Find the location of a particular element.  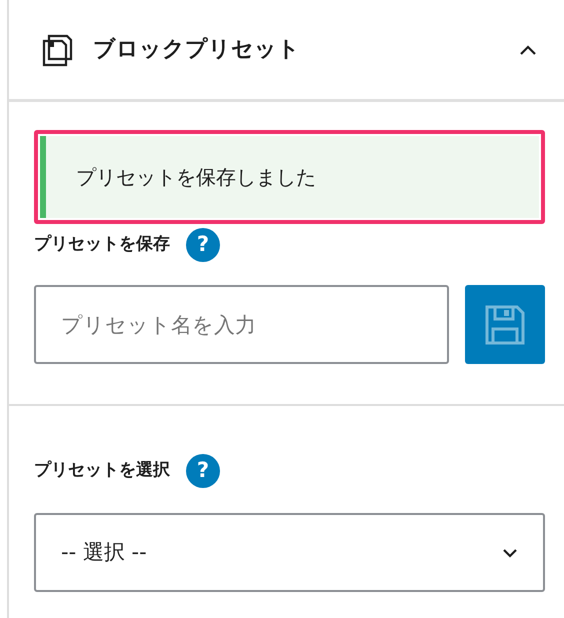

preset-select: -- 選択 -- is located at coordinates (289, 552).